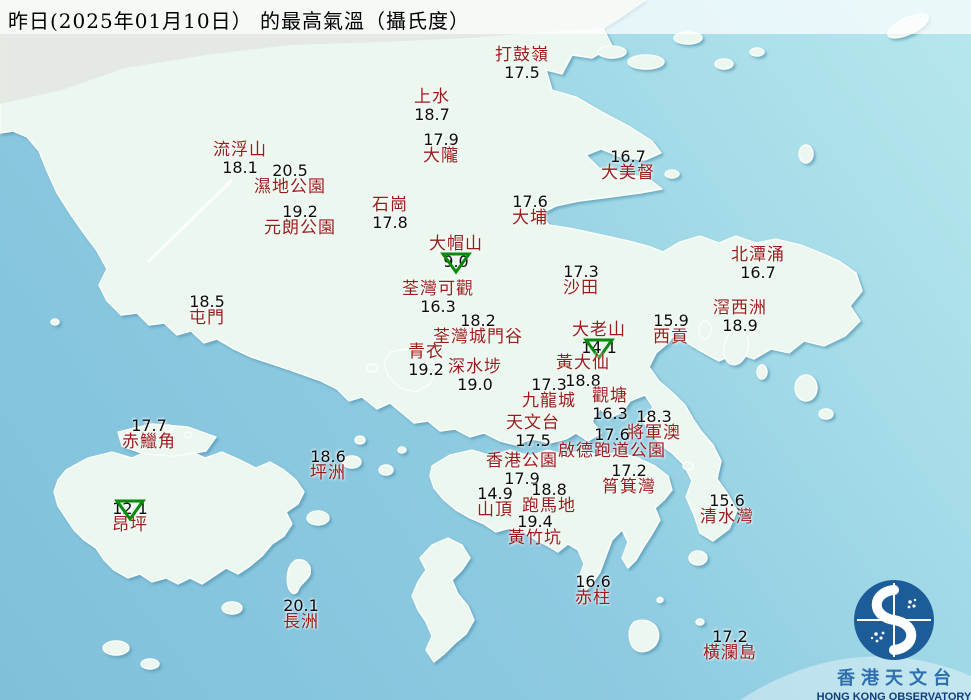  What do you see at coordinates (475, 367) in the screenshot?
I see `station-name: 深水埗` at bounding box center [475, 367].